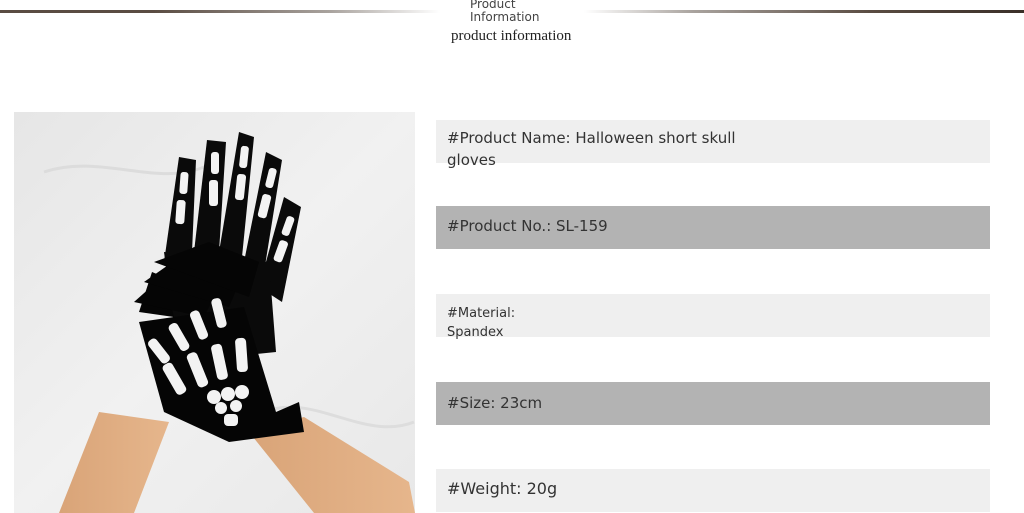 The height and width of the screenshot is (513, 1024). I want to click on product-number-text: #Product No.: SL-159, so click(527, 226).